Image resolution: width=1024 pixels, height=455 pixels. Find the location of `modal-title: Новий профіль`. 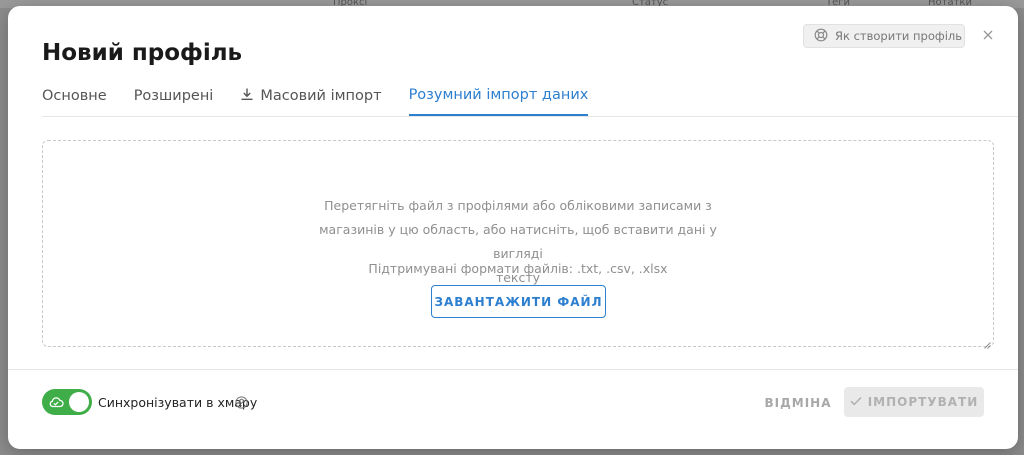

modal-title: Новий профіль is located at coordinates (142, 53).